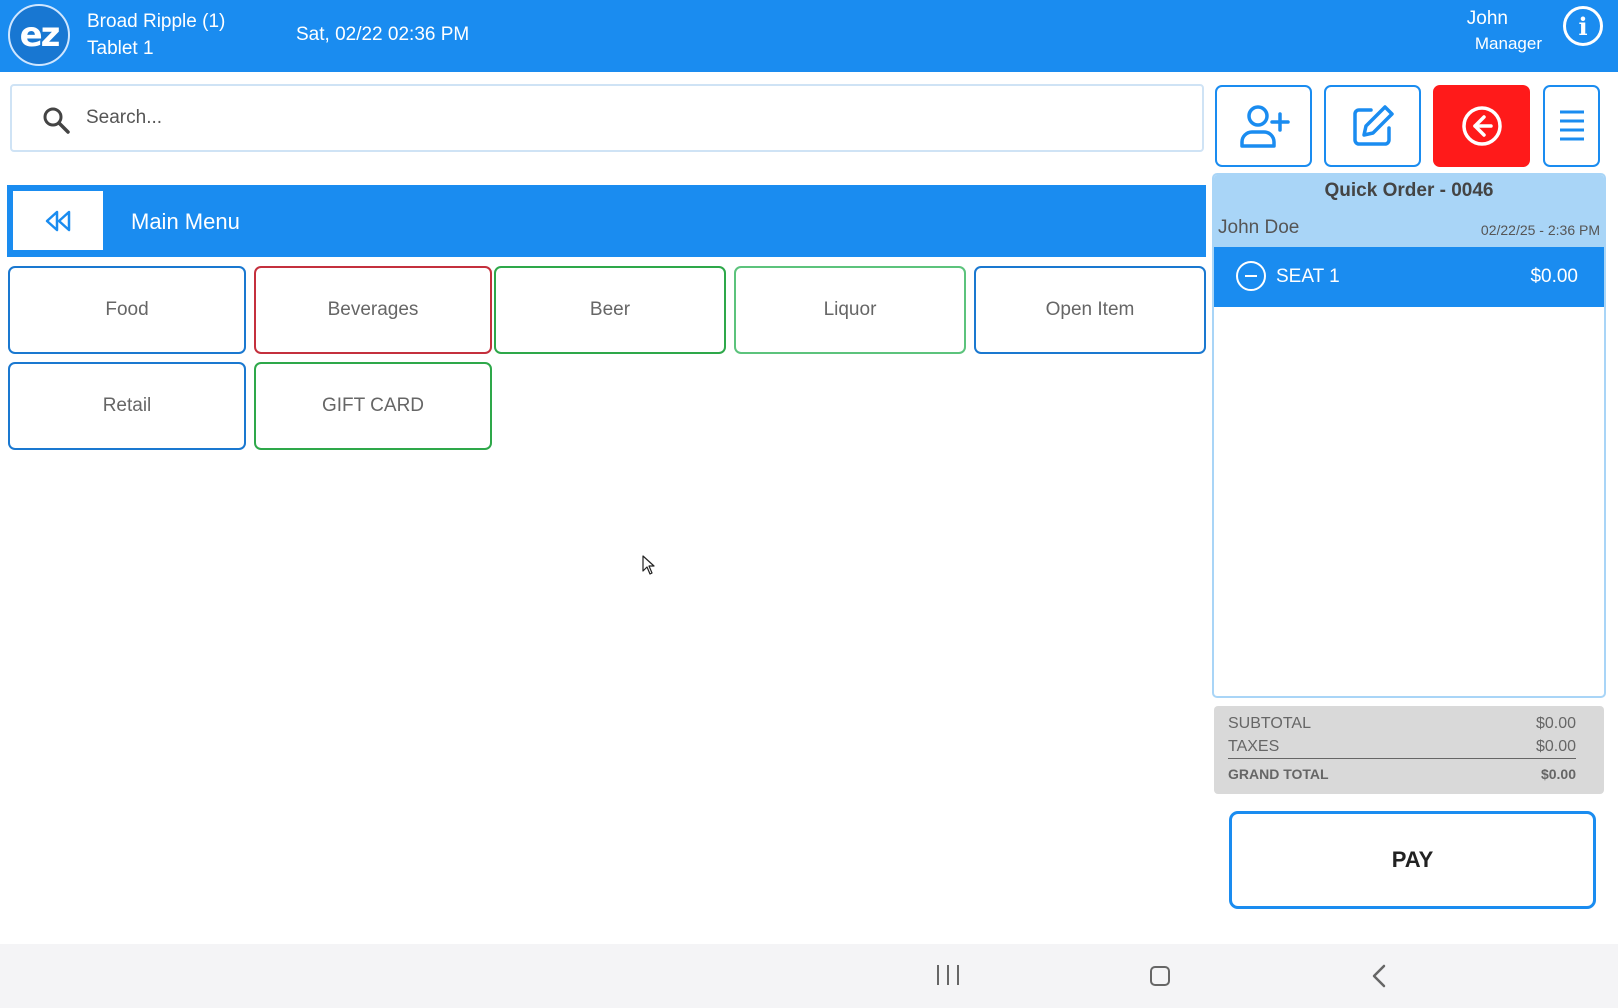 The height and width of the screenshot is (1008, 1618). What do you see at coordinates (127, 310) in the screenshot?
I see `category-food: Food` at bounding box center [127, 310].